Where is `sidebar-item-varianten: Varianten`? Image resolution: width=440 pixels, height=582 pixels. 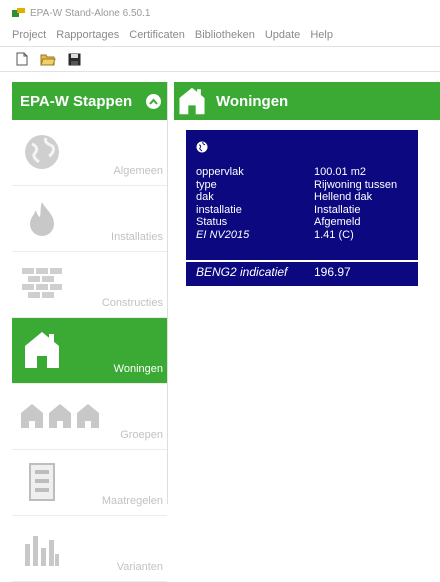 sidebar-item-varianten: Varianten is located at coordinates (89, 549).